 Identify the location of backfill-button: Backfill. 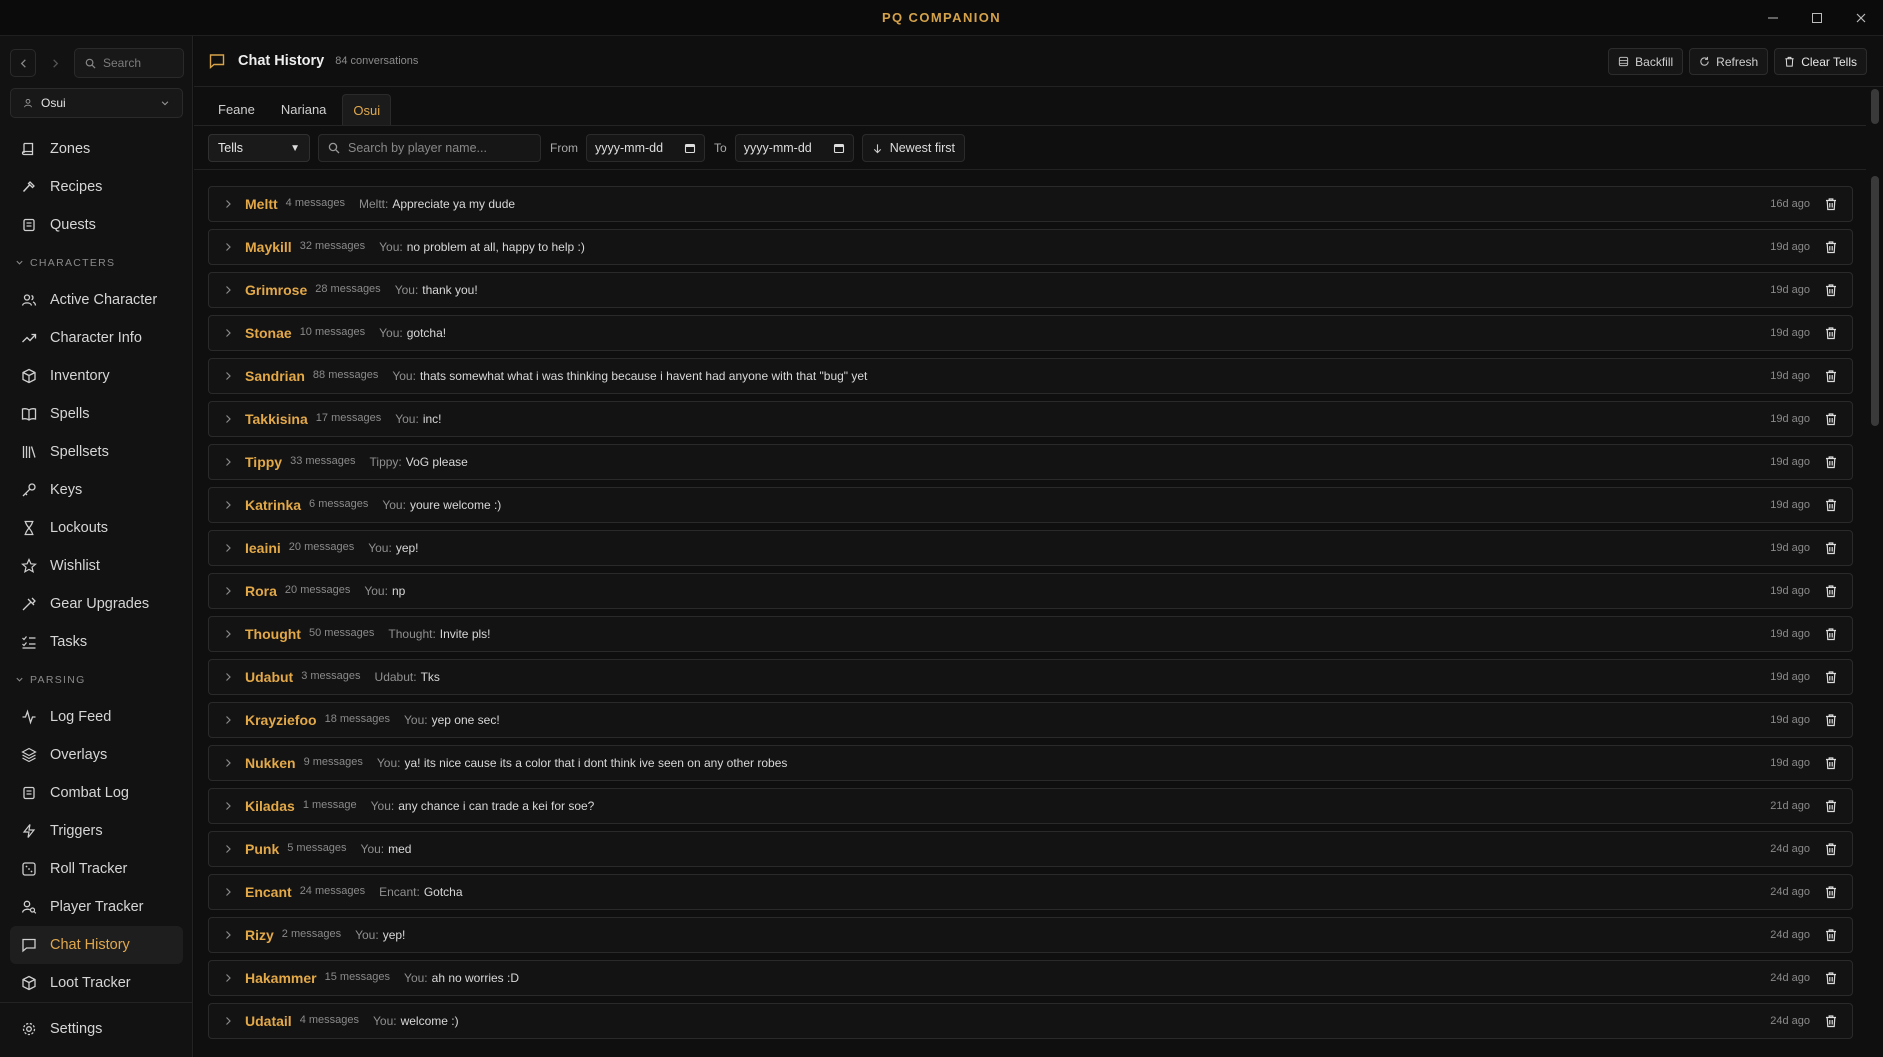
(1646, 61).